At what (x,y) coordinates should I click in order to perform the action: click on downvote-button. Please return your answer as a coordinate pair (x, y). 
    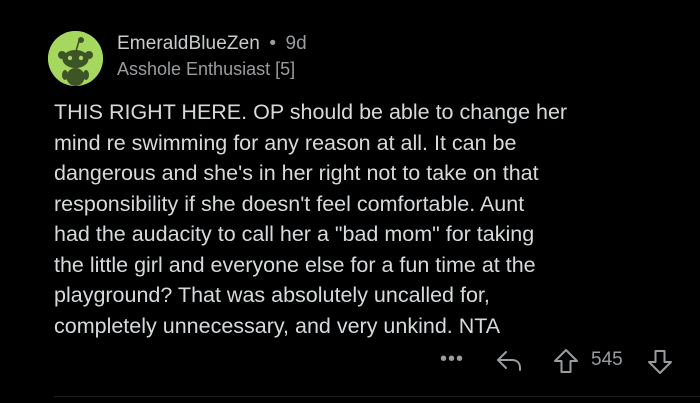
    Looking at the image, I should click on (660, 364).